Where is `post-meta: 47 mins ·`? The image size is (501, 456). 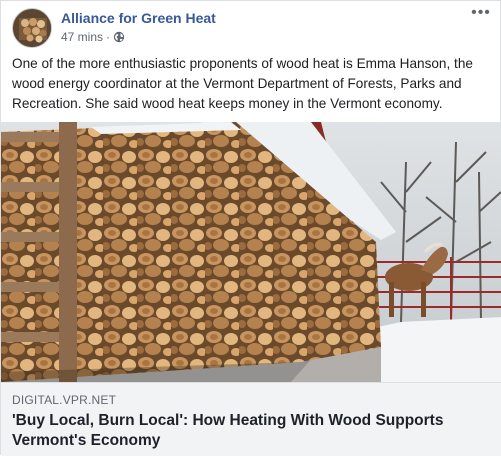
post-meta: 47 mins · is located at coordinates (93, 37).